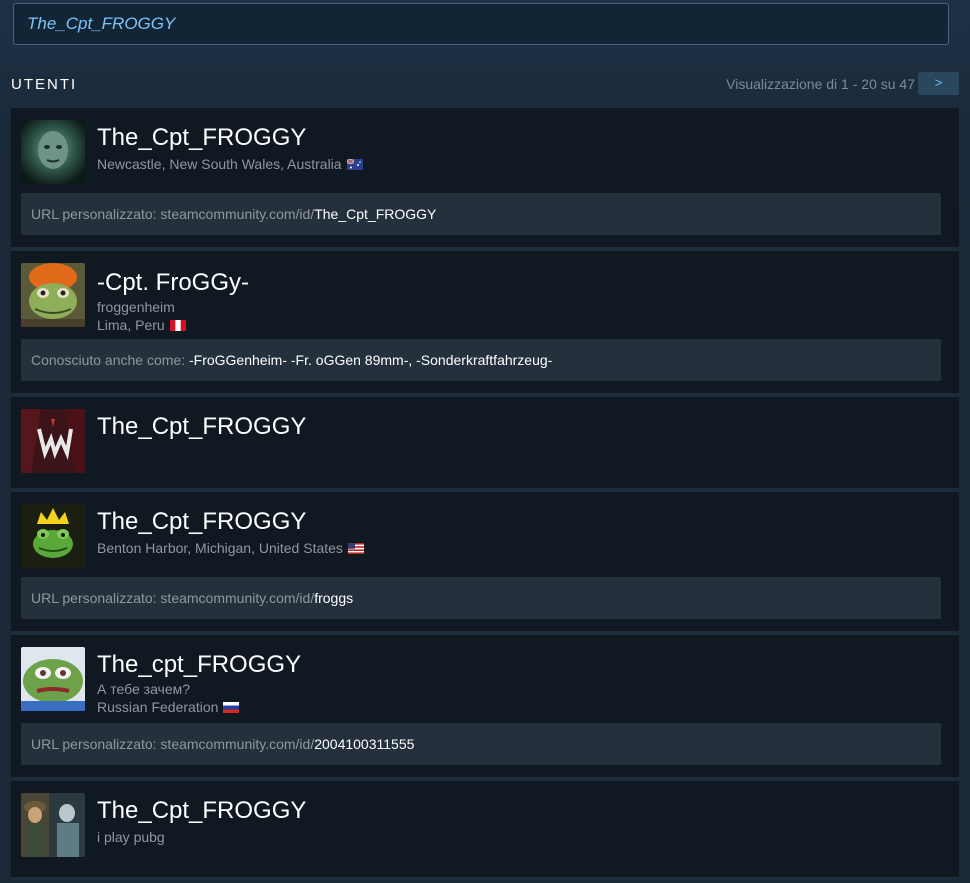  What do you see at coordinates (177, 324) in the screenshot?
I see `flag-peru-icon` at bounding box center [177, 324].